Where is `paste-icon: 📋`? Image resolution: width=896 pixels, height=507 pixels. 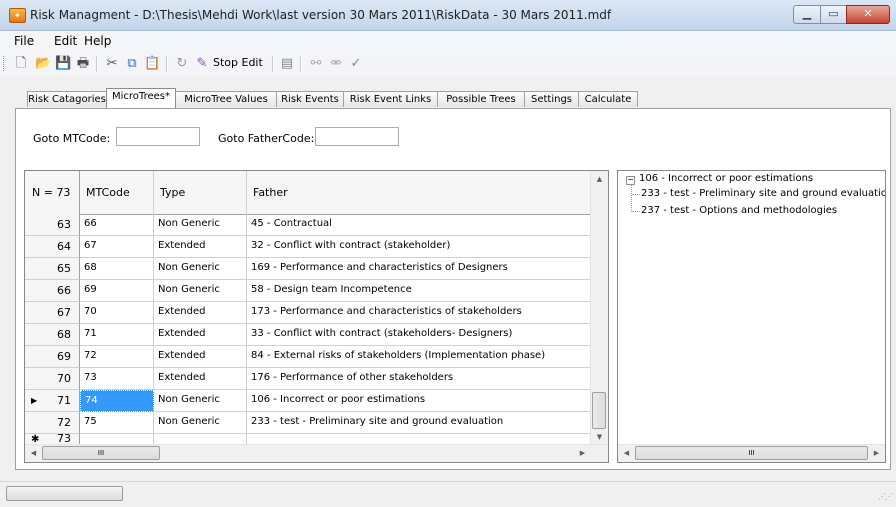
paste-icon: 📋 is located at coordinates (152, 64).